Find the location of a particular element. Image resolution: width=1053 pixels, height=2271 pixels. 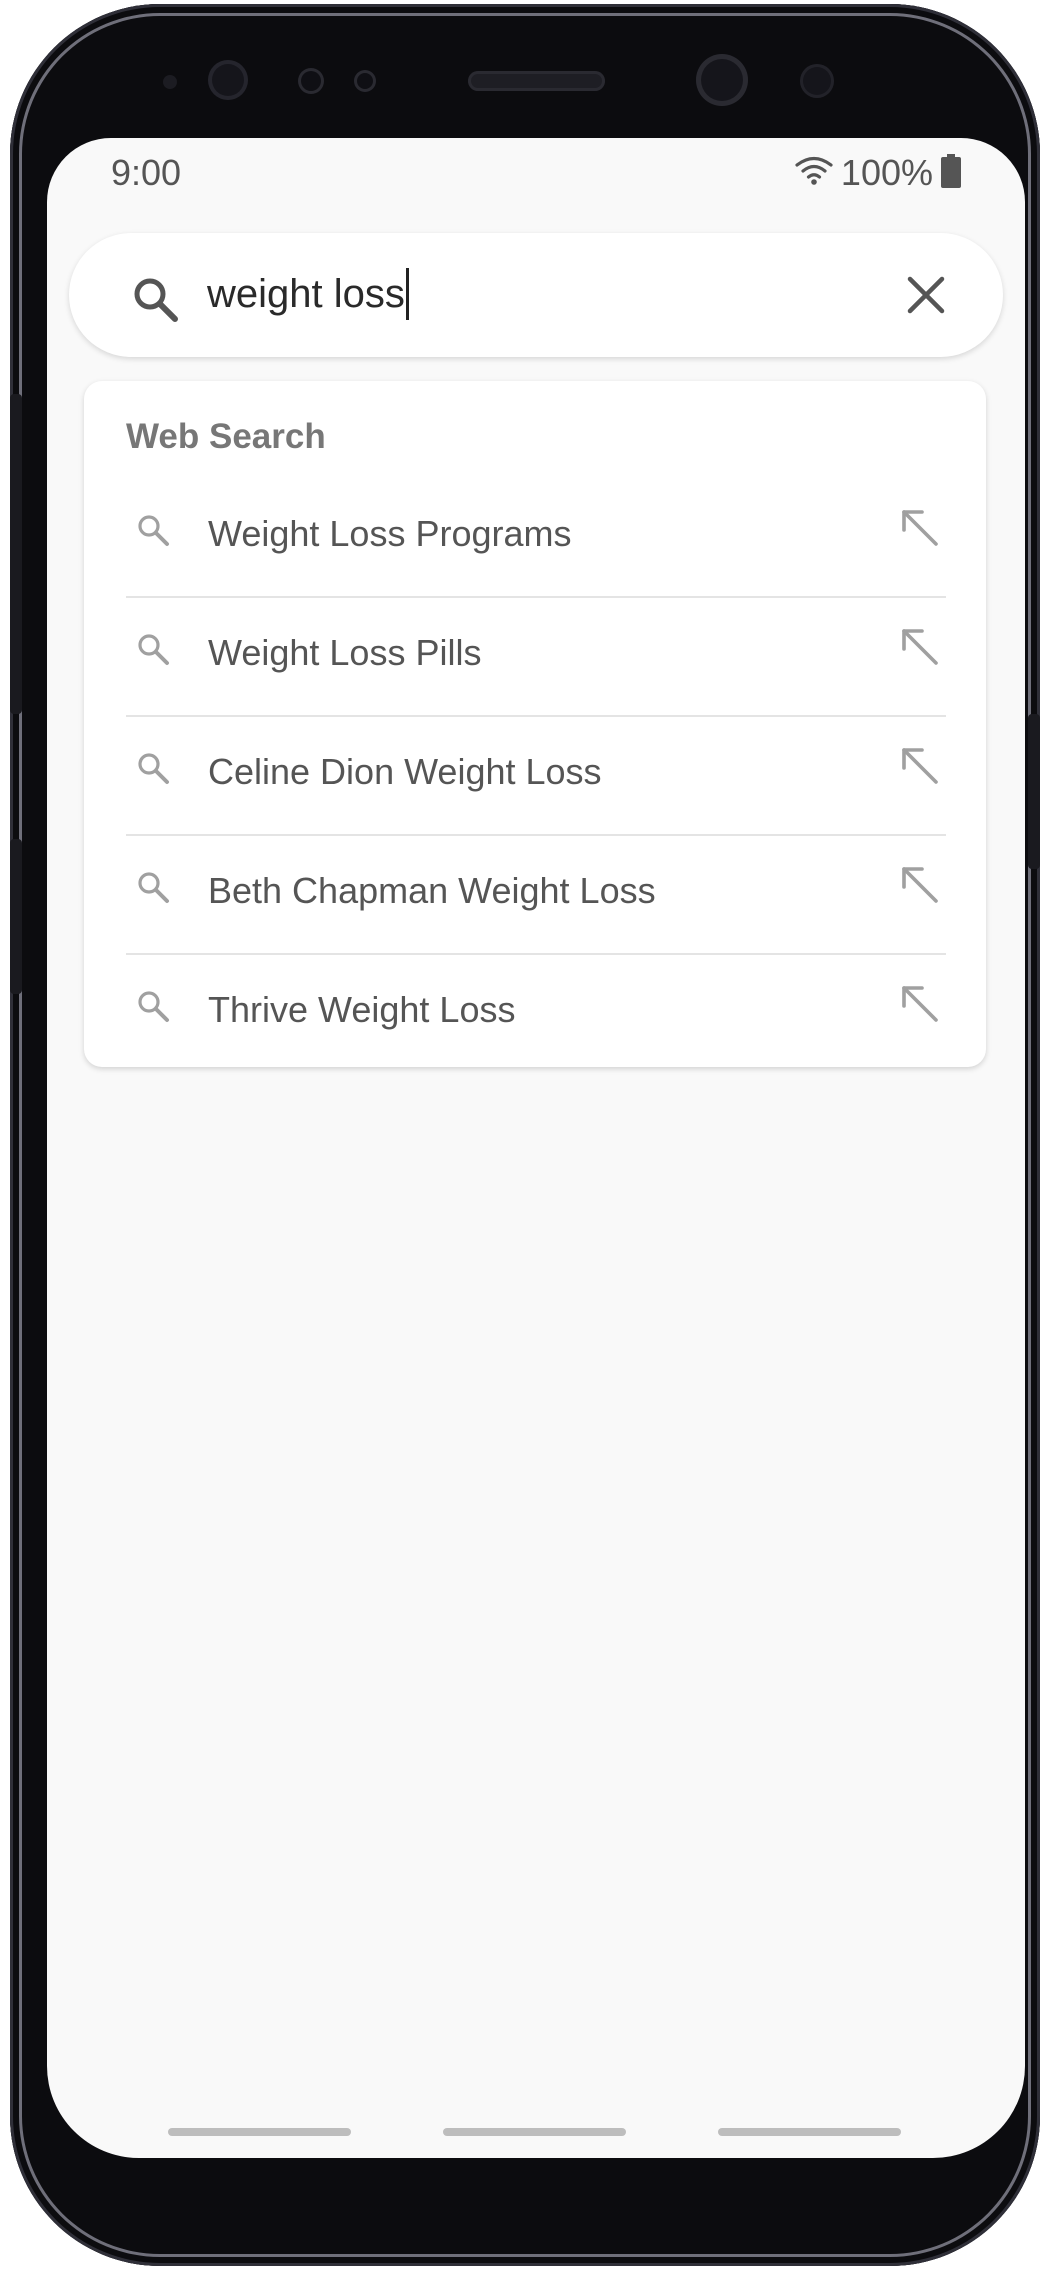

suggestion-label: Celine Dion Weight Loss is located at coordinates (405, 771).